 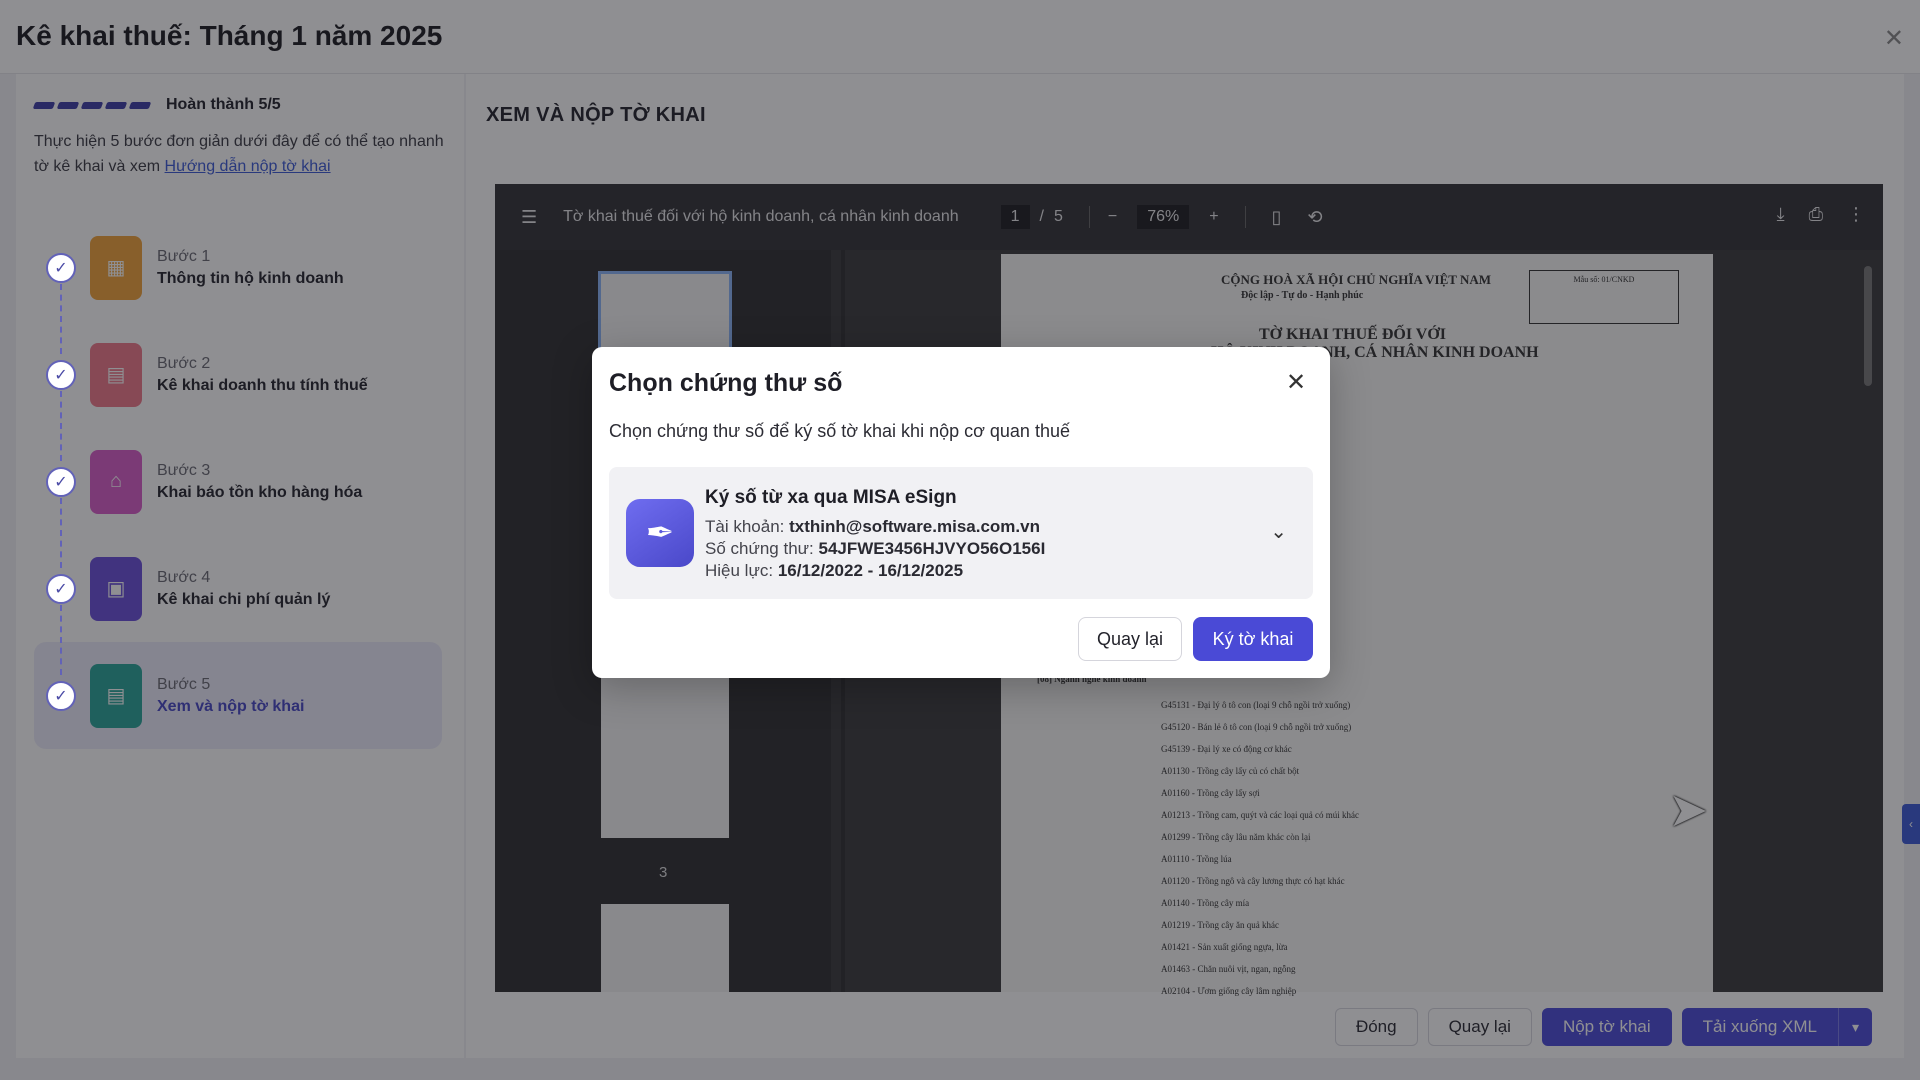 I want to click on certificate-account: Tài khoản: txthinh@software.misa.com.vn, so click(x=872, y=527).